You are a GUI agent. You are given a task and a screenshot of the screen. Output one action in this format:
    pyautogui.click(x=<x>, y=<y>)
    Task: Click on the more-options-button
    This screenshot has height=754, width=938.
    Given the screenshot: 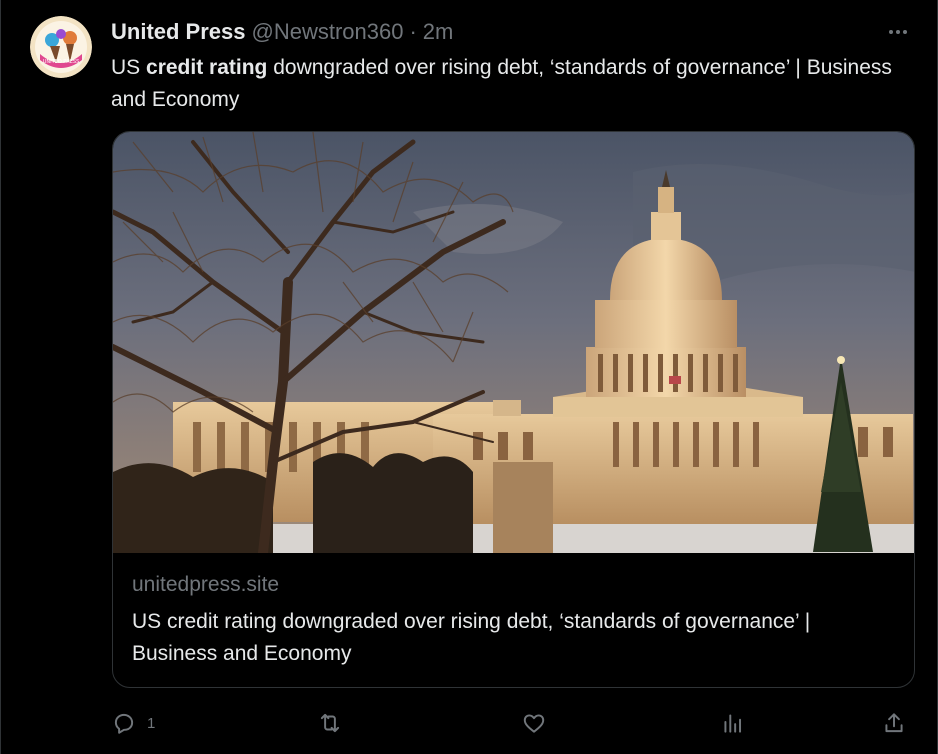 What is the action you would take?
    pyautogui.click(x=898, y=32)
    